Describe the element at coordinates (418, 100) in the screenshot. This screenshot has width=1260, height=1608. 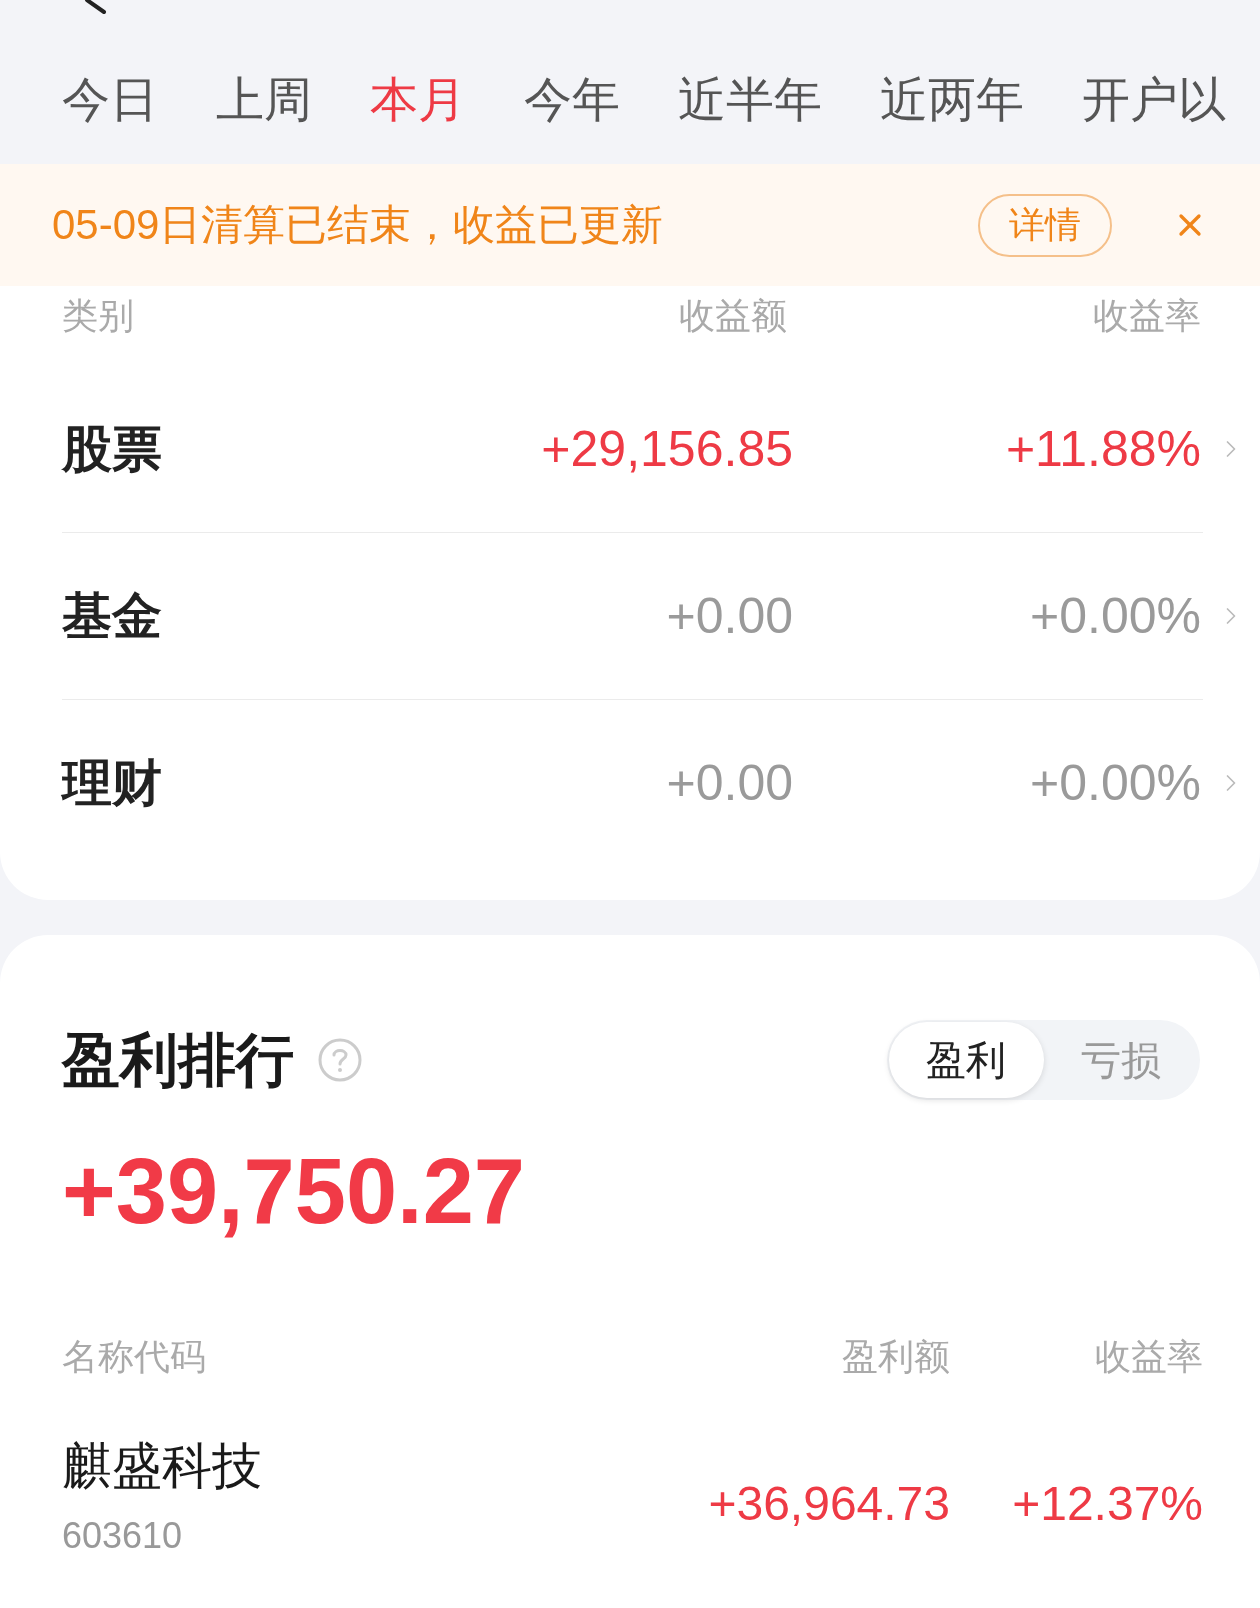
I see `period-tab: 本月` at that location.